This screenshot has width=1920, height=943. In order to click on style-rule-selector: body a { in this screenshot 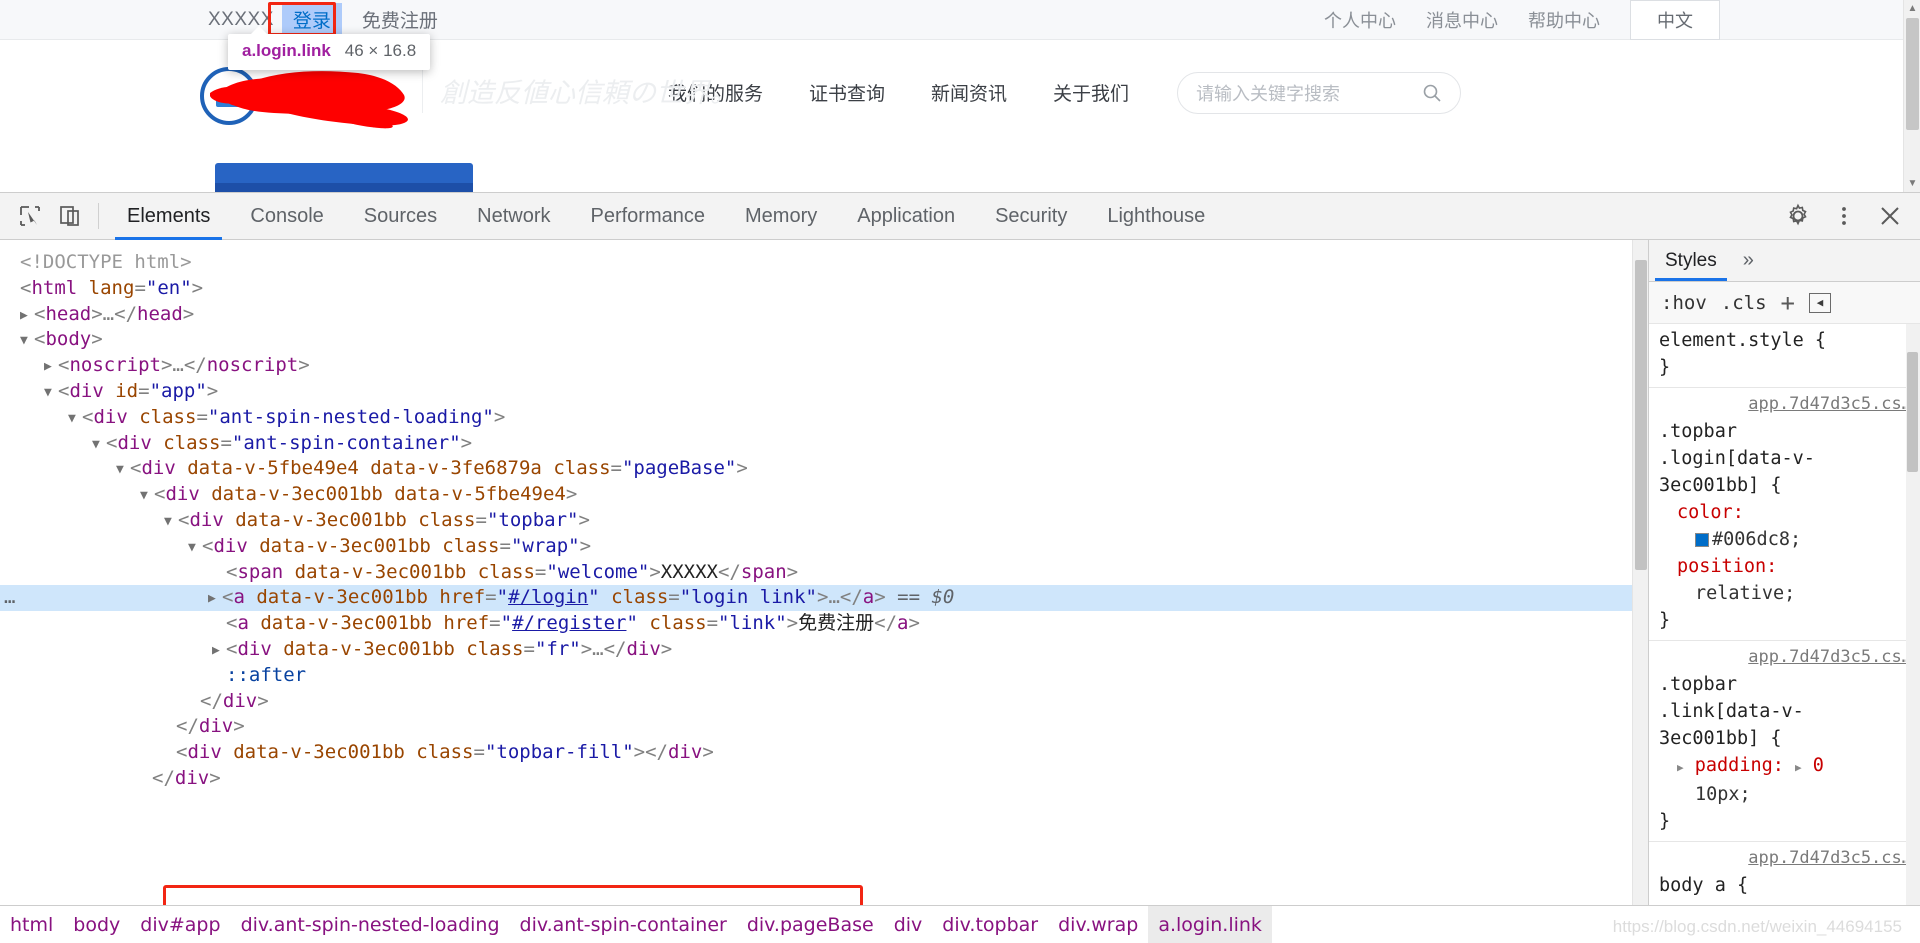, I will do `click(1785, 885)`.